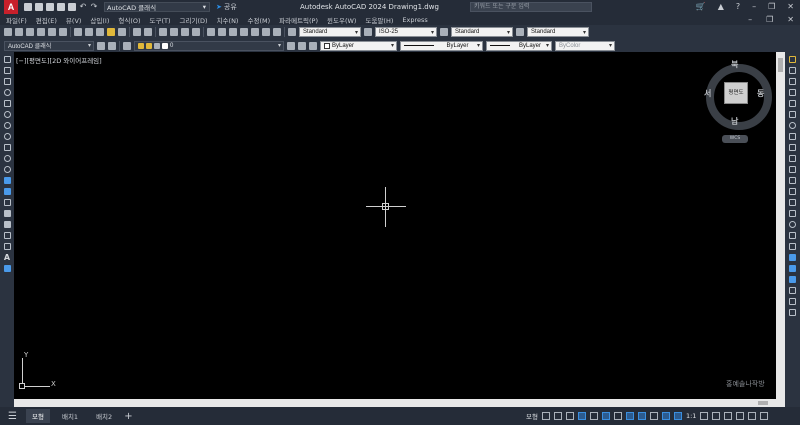 This screenshot has width=800, height=425. I want to click on object-snap-icon, so click(641, 416).